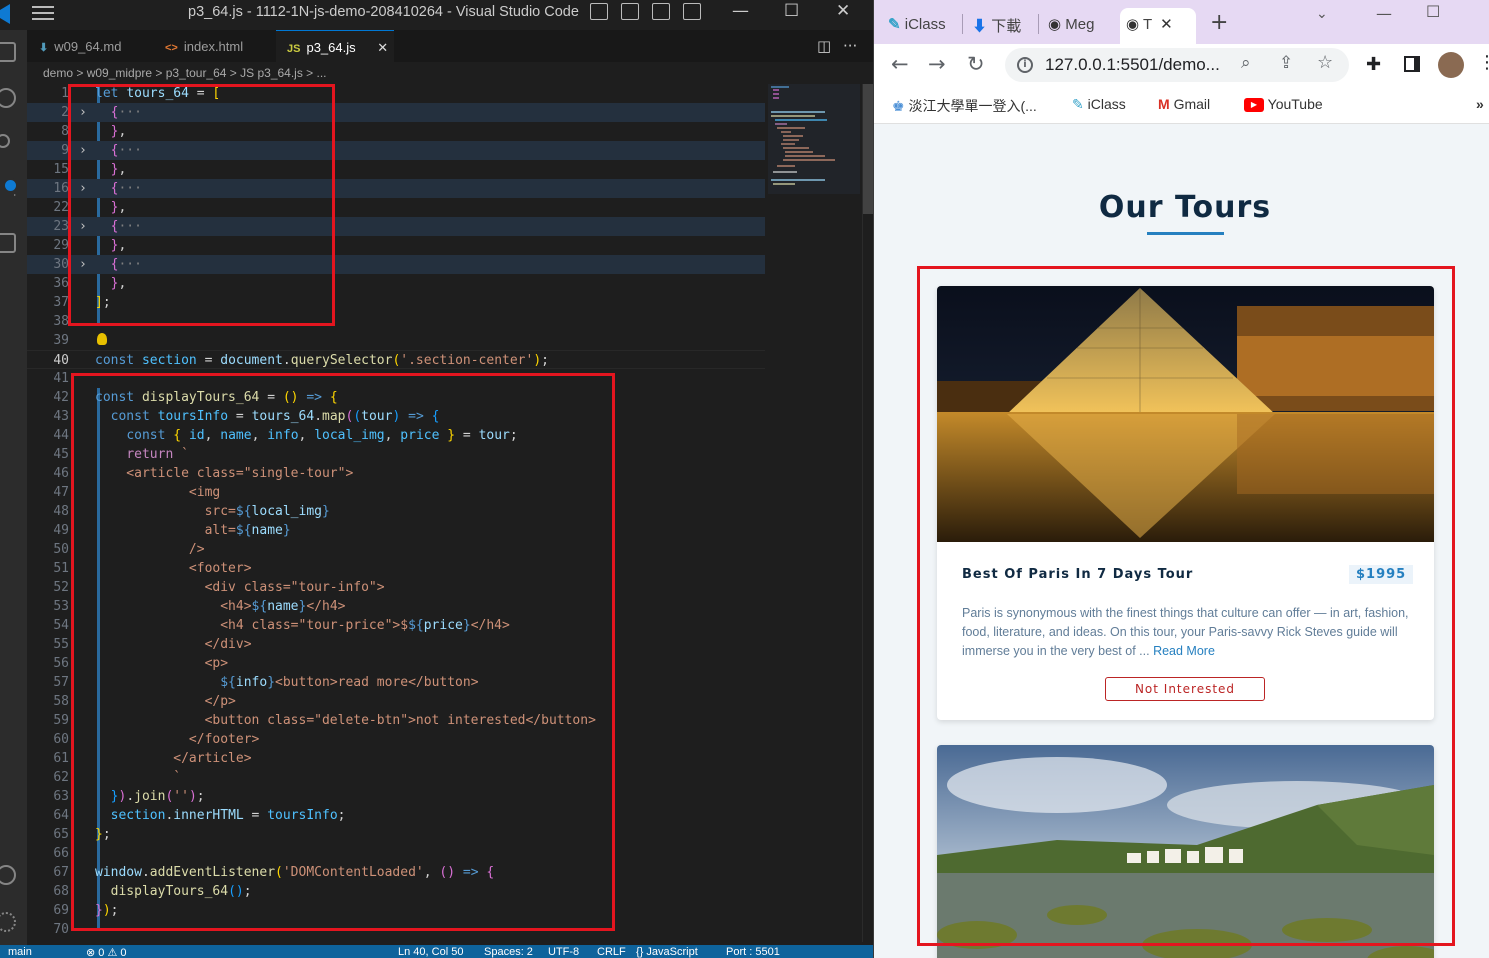 This screenshot has height=958, width=1489. I want to click on code-line: 51 <footer>, so click(152, 568).